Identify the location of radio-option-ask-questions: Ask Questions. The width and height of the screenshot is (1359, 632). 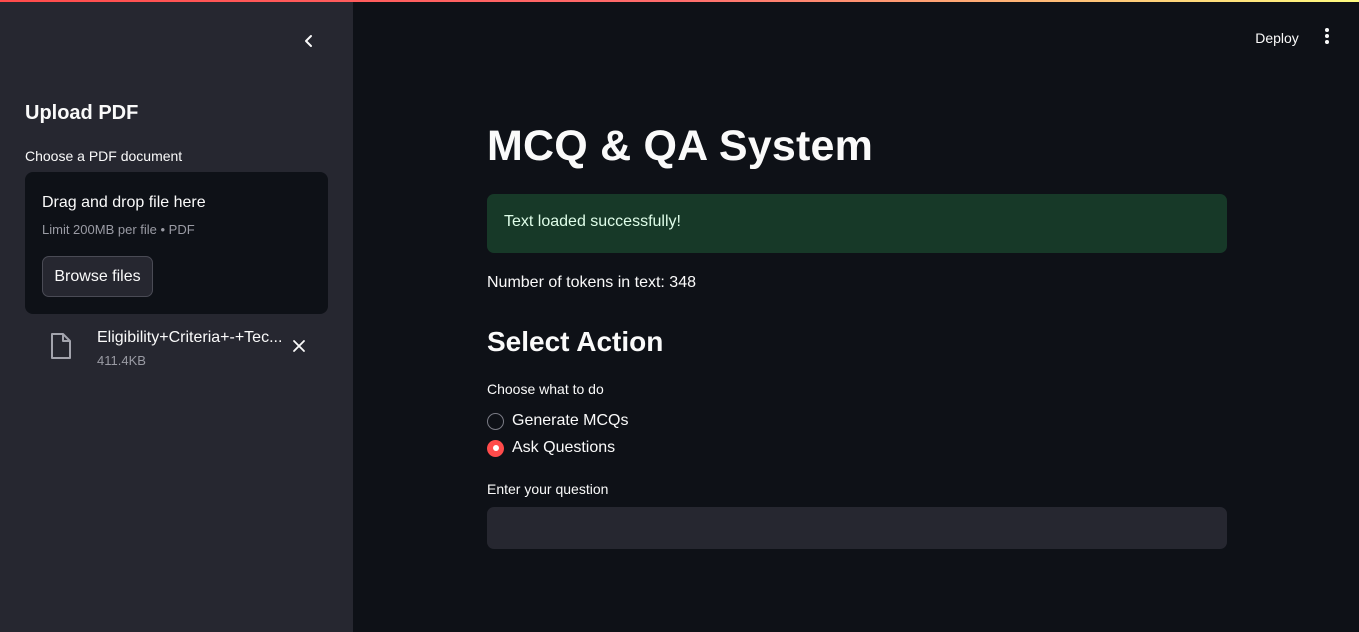
(551, 448).